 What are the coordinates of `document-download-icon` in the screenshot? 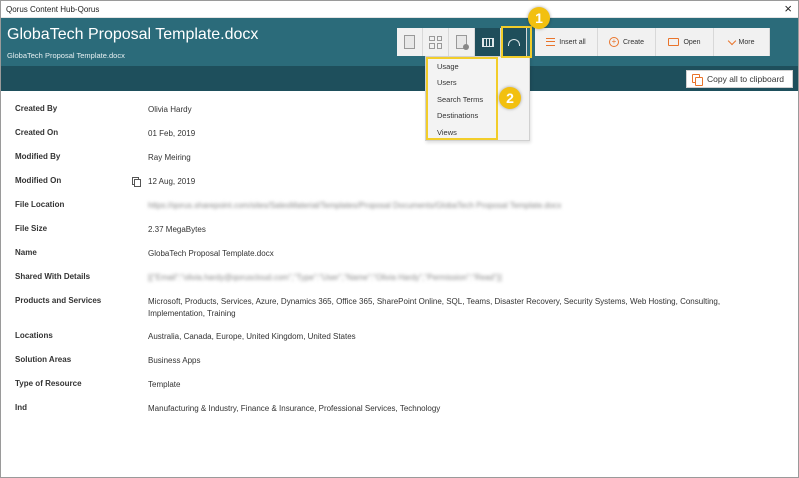 It's located at (462, 42).